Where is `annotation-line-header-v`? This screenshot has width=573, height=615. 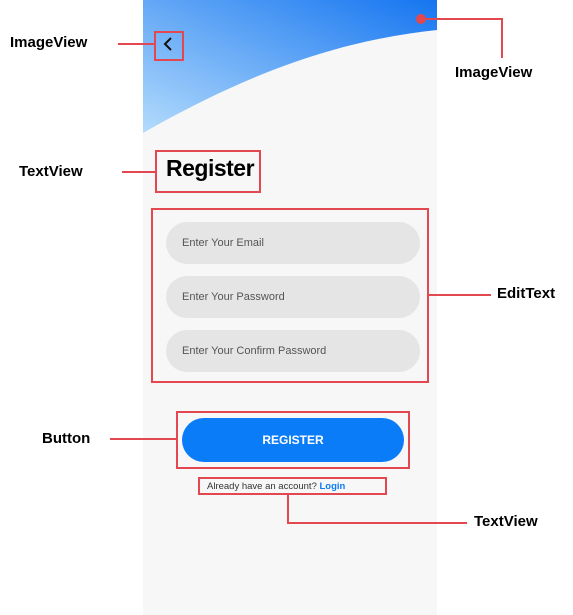 annotation-line-header-v is located at coordinates (502, 38).